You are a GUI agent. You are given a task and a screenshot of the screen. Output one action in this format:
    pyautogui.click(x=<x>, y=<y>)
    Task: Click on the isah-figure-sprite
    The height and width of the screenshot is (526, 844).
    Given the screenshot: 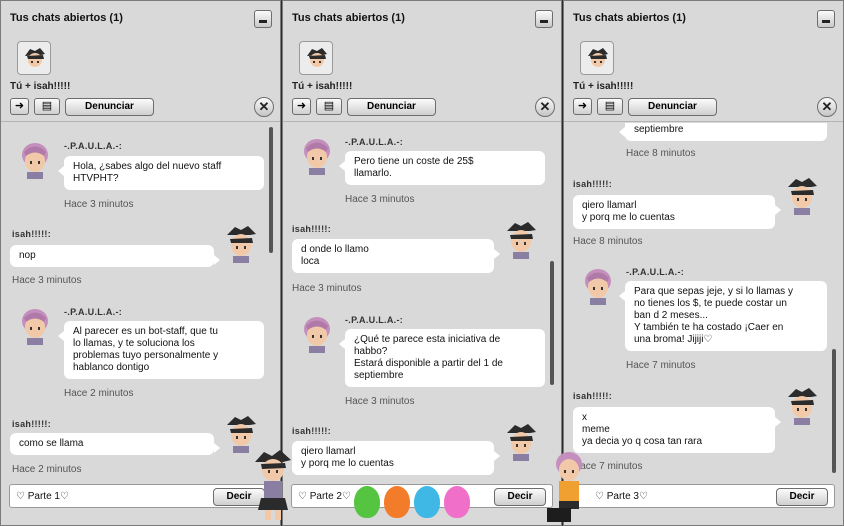 What is the action you would take?
    pyautogui.click(x=273, y=485)
    